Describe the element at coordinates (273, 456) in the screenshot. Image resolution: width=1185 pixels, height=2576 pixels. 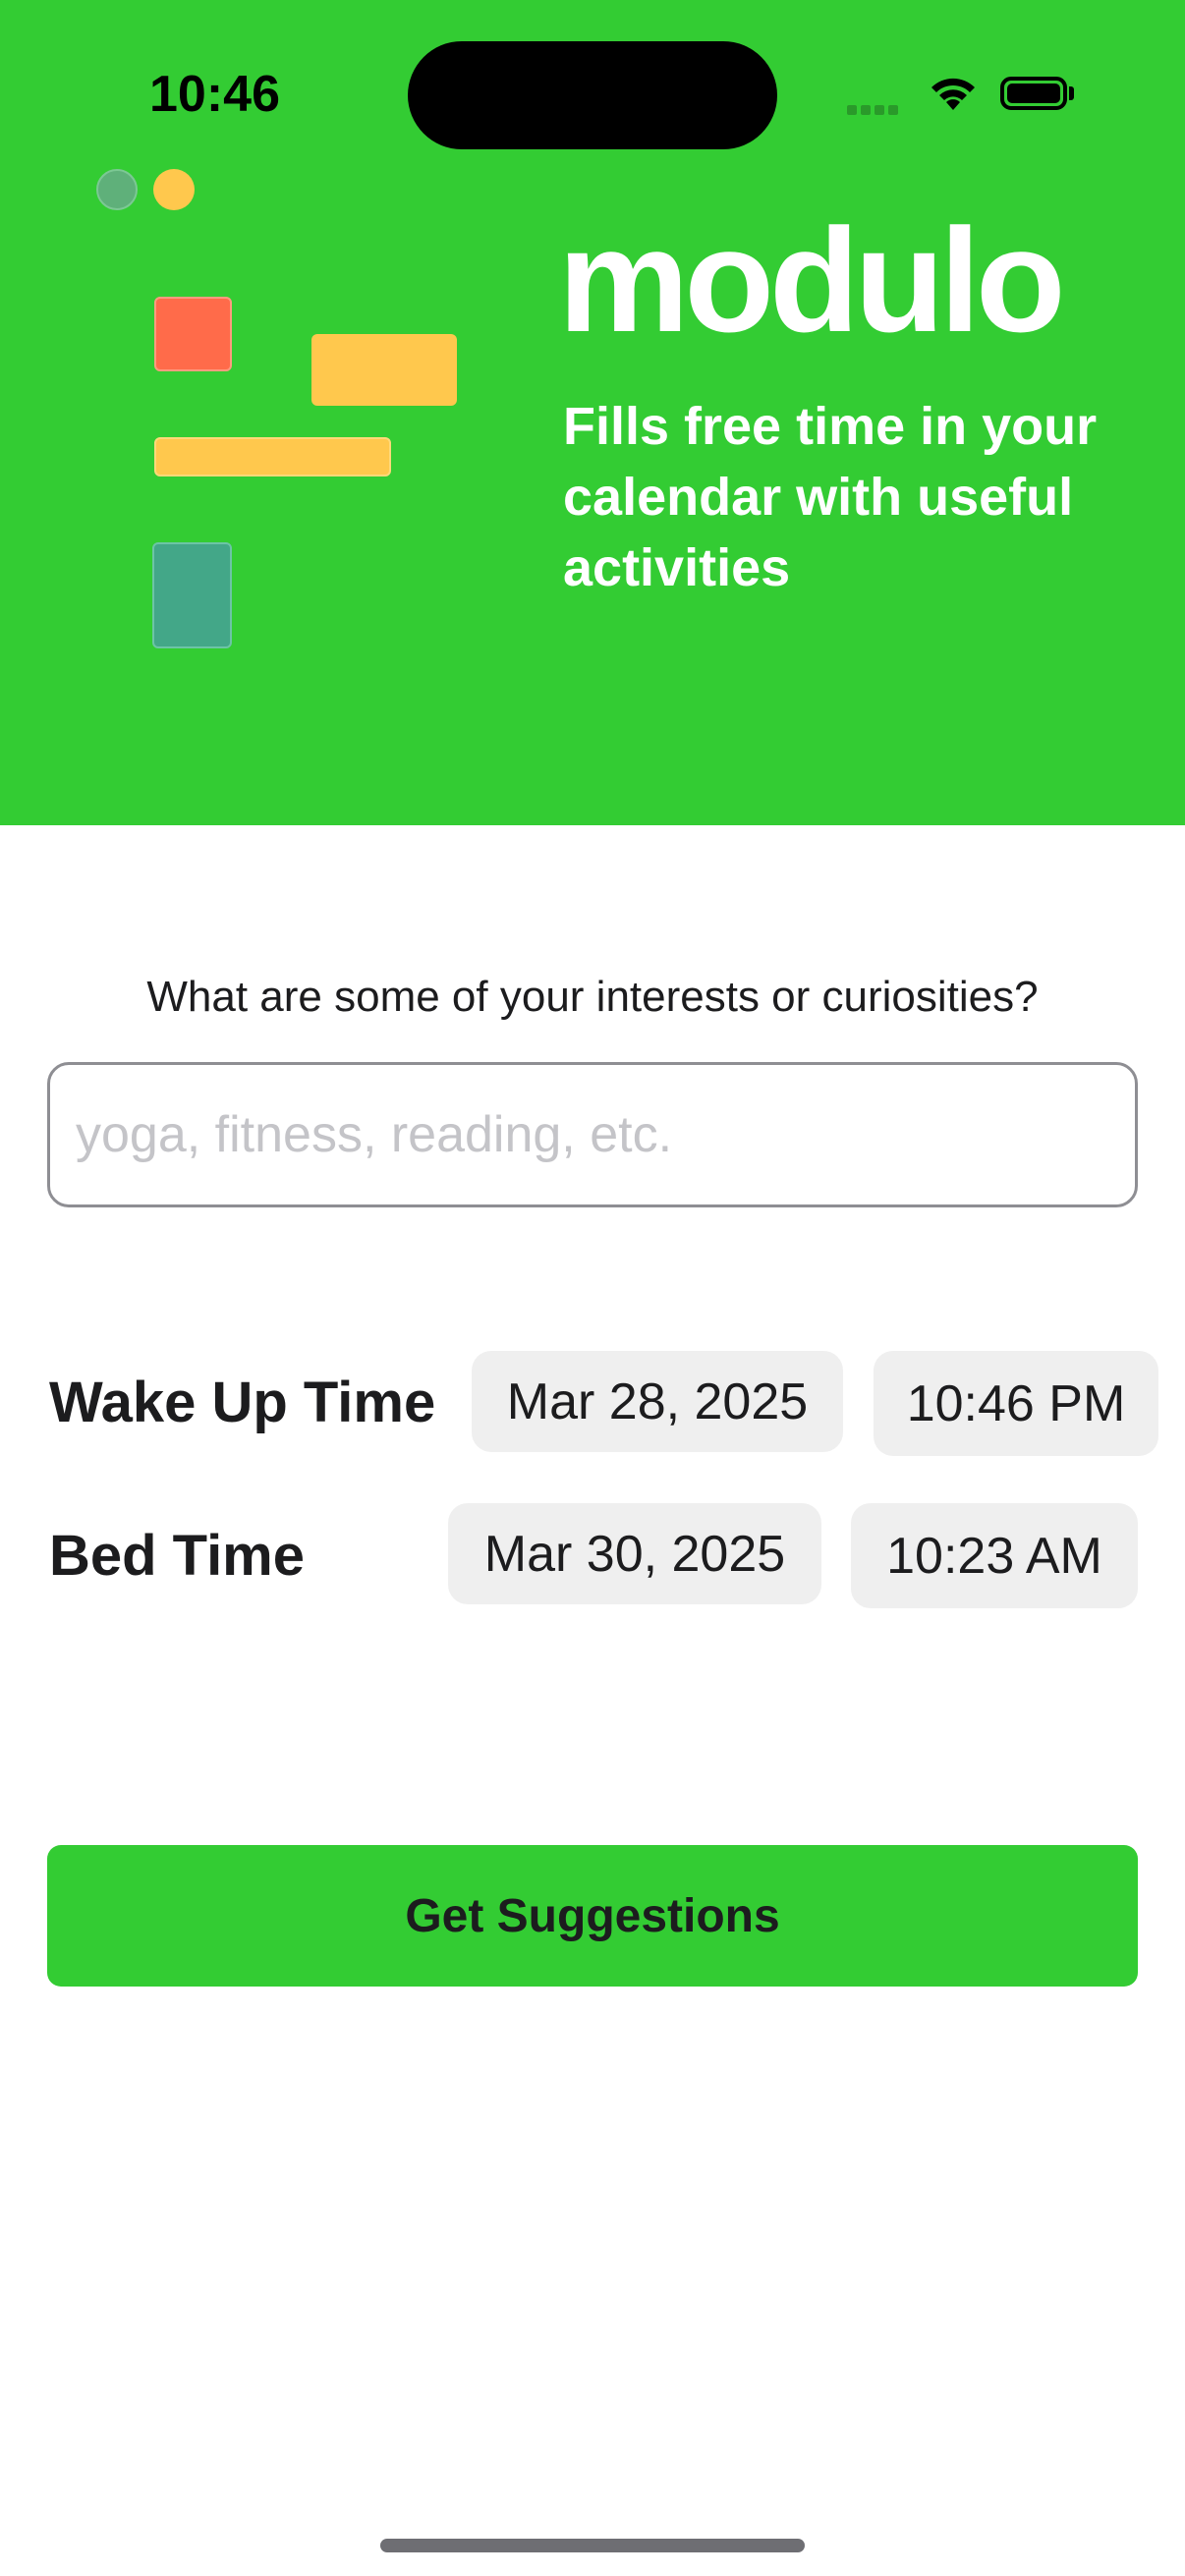
I see `decor-bar-yellow` at that location.